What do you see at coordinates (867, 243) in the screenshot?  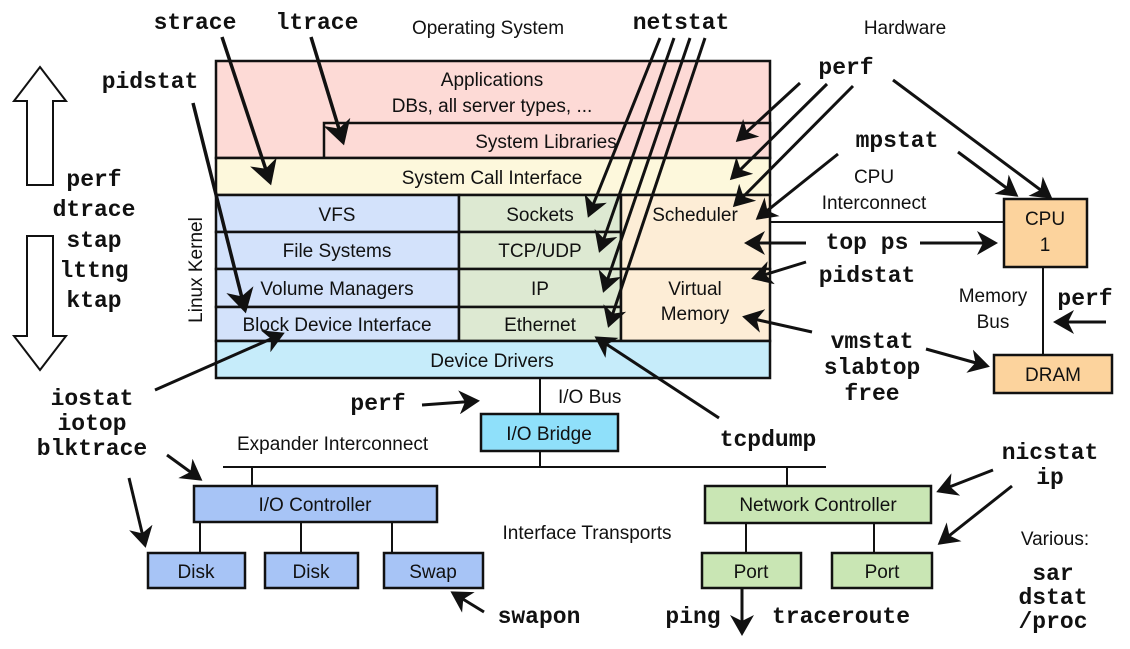 I see `tool-top-ps: top ps` at bounding box center [867, 243].